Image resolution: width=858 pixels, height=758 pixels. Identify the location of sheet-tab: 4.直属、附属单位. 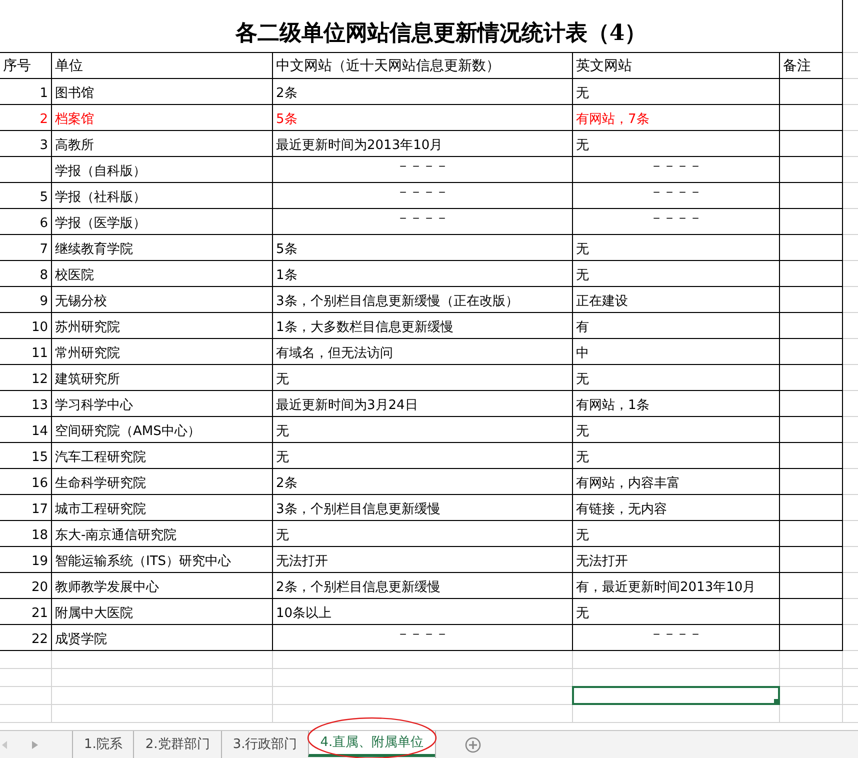
(371, 744).